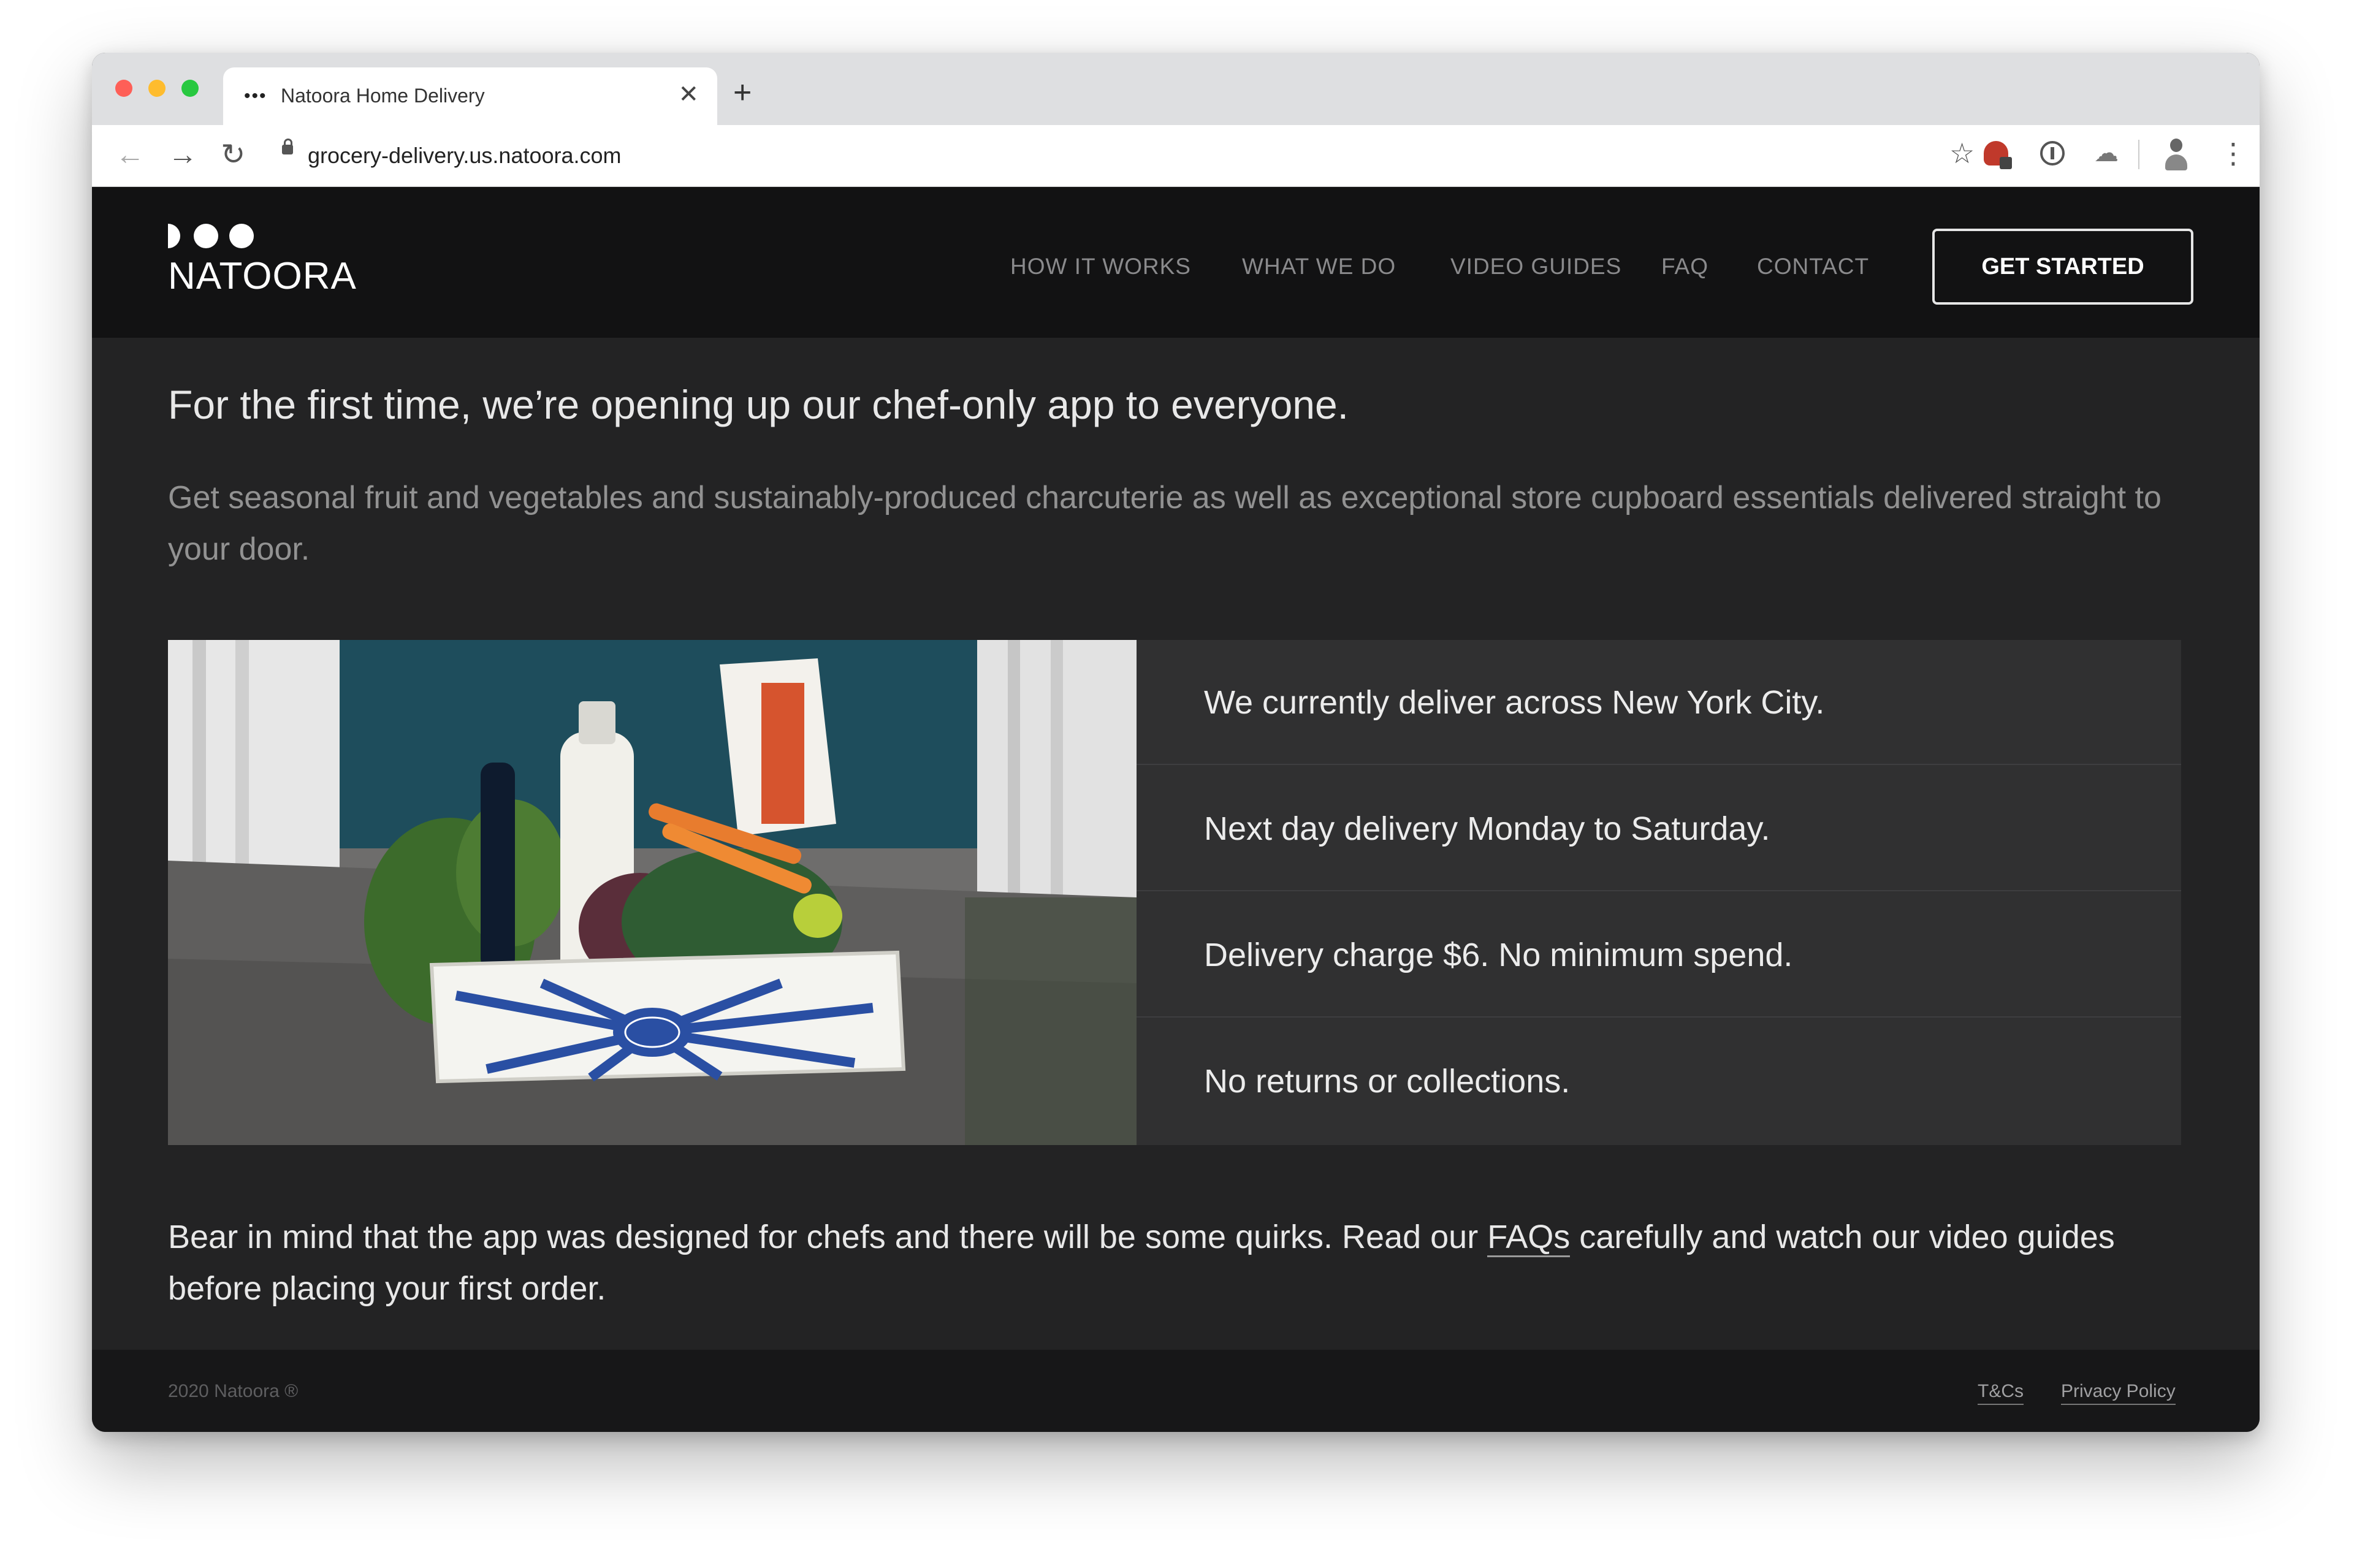 The height and width of the screenshot is (1568, 2354). I want to click on info-row-delivery-days: Next day delivery Monday to Saturday., so click(1659, 828).